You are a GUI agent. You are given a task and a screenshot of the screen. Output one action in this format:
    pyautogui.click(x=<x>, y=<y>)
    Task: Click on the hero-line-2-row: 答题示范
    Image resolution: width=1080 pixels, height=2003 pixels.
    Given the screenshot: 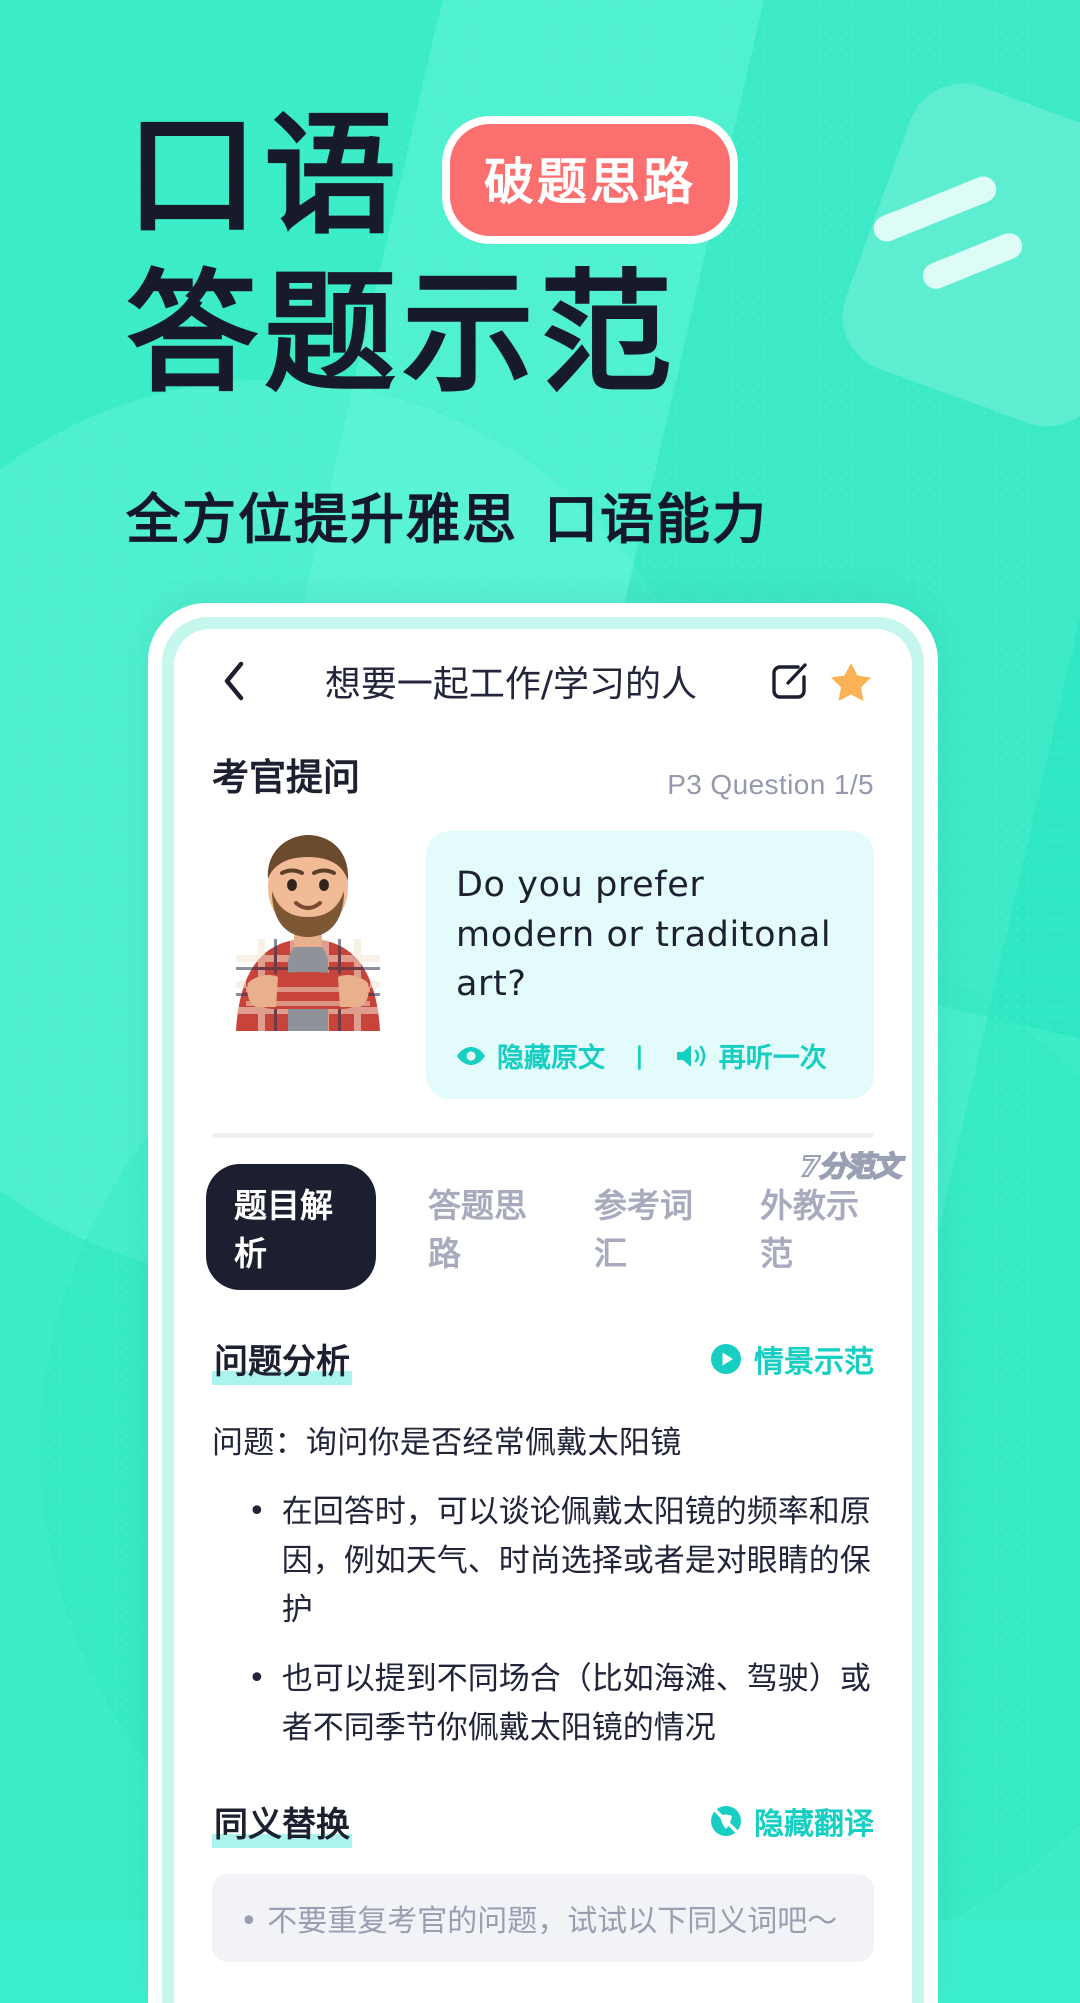 What is the action you would take?
    pyautogui.click(x=402, y=334)
    